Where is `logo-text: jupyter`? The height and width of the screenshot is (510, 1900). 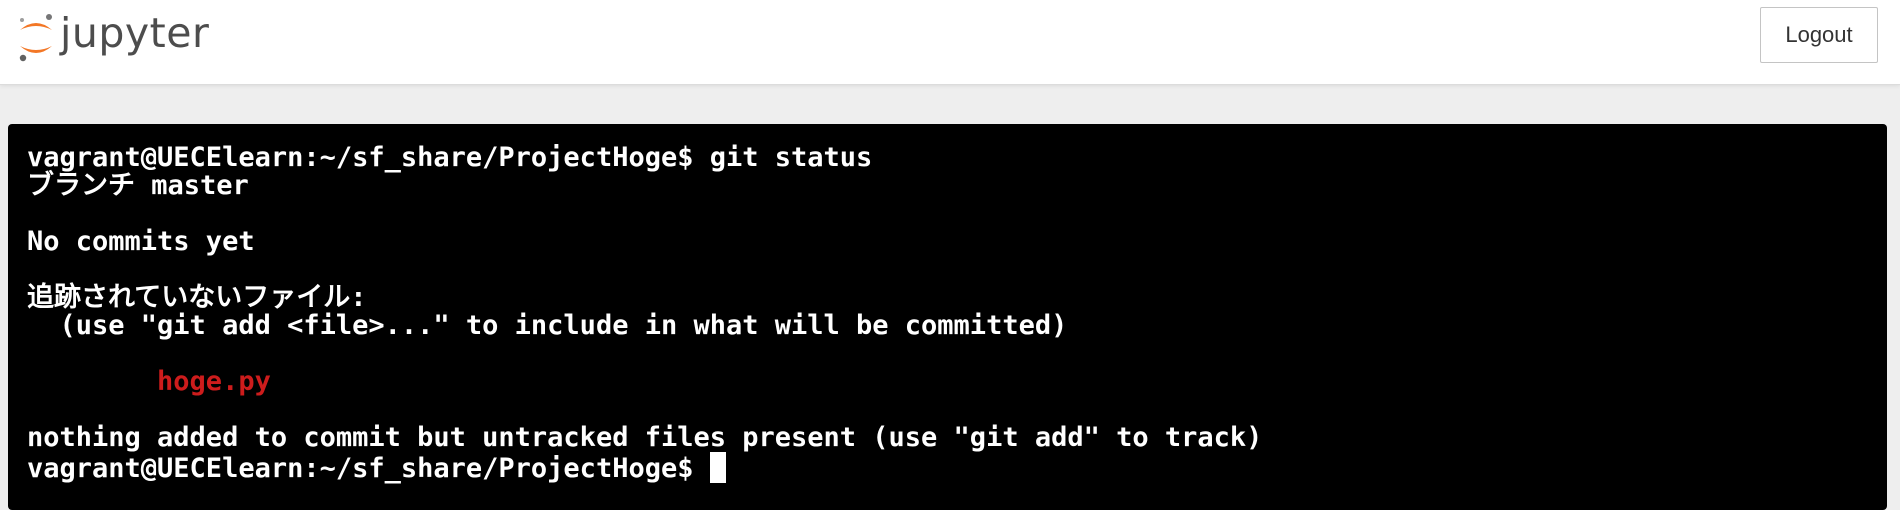
logo-text: jupyter is located at coordinates (135, 32).